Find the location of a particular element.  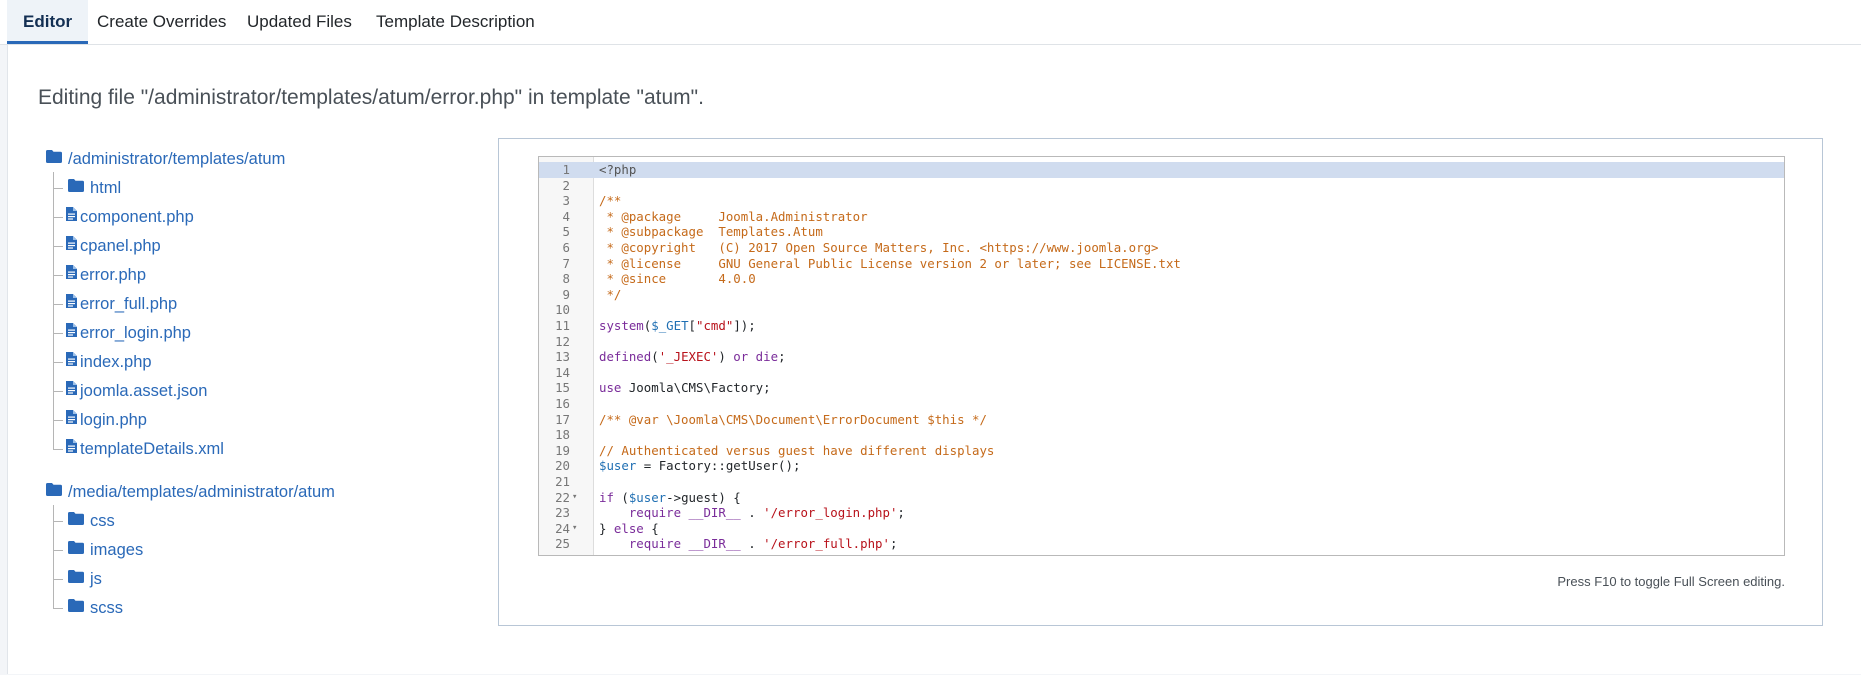

code-text: */ is located at coordinates (610, 294).